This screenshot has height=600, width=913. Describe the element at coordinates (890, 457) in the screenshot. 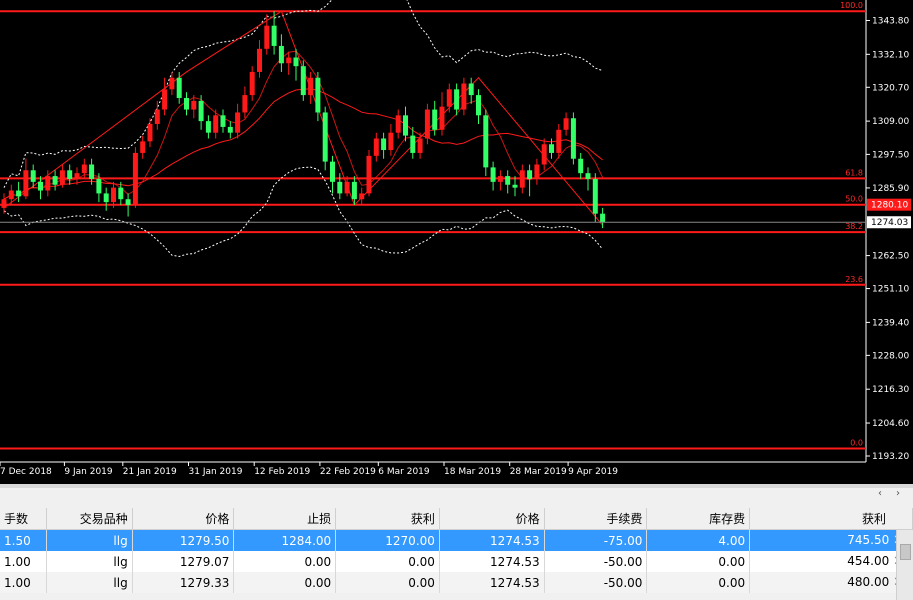

I see `price-axis-label: 1193.20` at that location.